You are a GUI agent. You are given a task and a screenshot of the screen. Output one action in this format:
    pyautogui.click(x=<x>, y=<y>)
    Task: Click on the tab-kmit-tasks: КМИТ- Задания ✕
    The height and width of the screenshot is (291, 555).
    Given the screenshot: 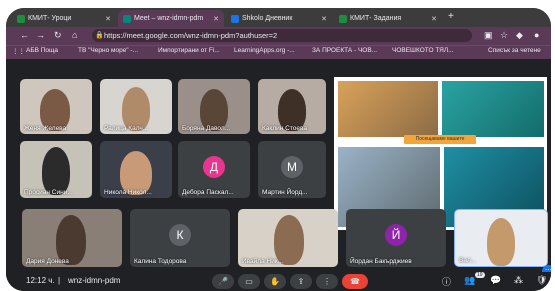 What is the action you would take?
    pyautogui.click(x=388, y=18)
    